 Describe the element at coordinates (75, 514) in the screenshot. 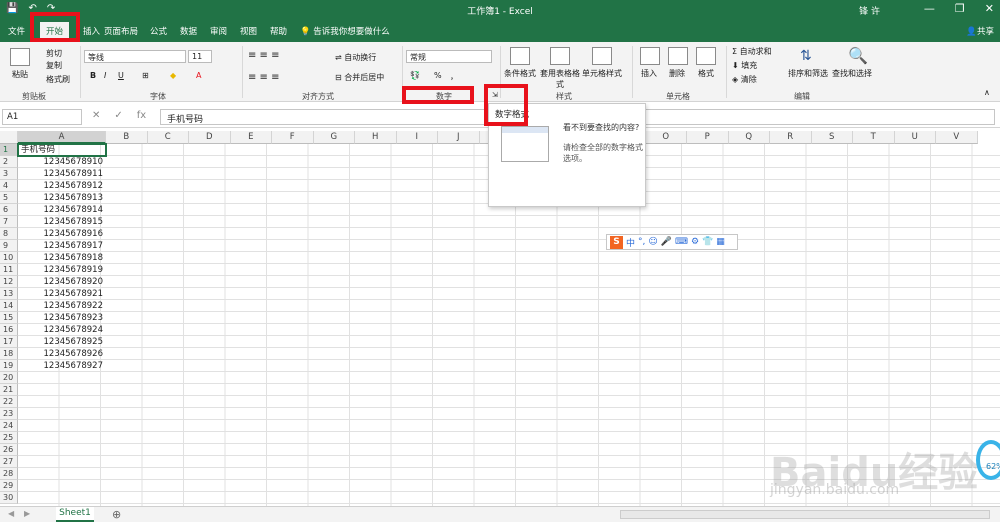

I see `sheet-tab-sheet1: Sheet1` at that location.